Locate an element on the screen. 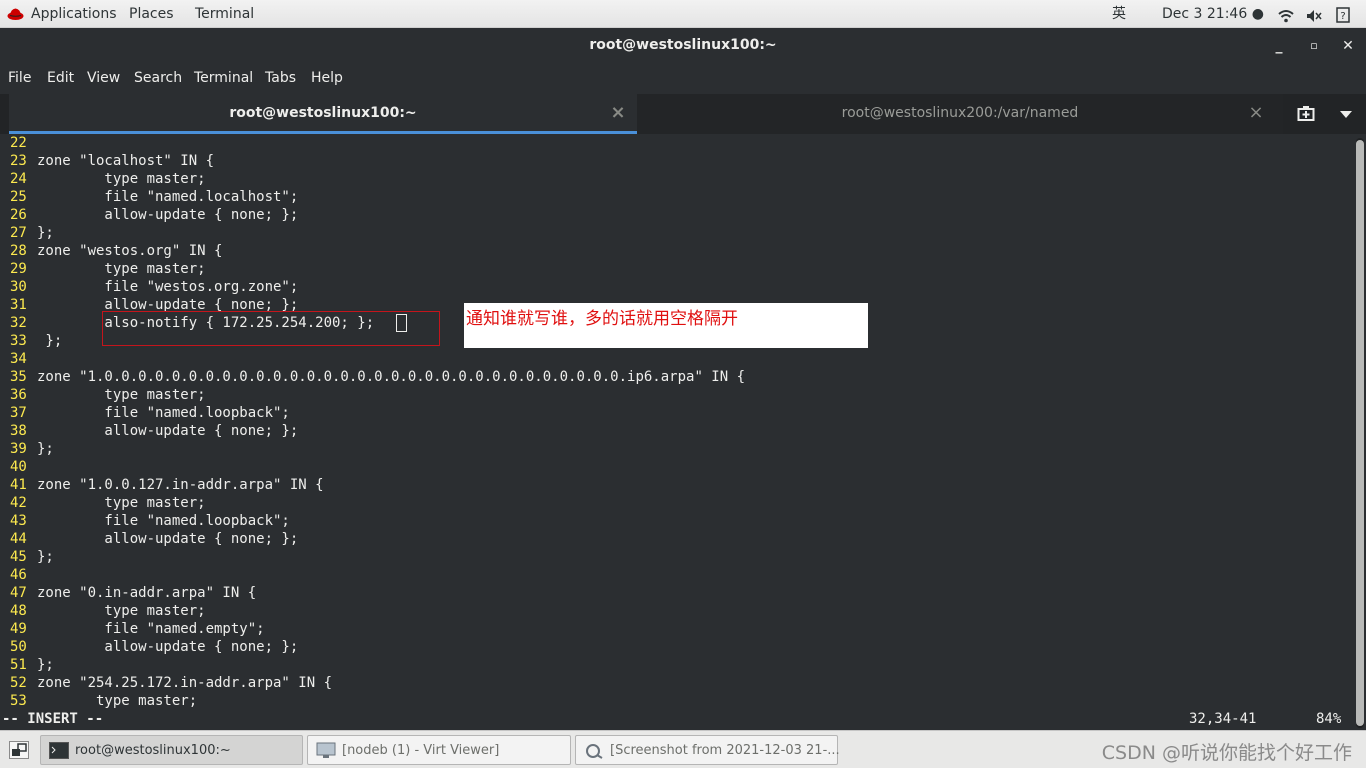 The height and width of the screenshot is (768, 1366). editor-line: 30 file "westos.org.zone"; is located at coordinates (149, 287).